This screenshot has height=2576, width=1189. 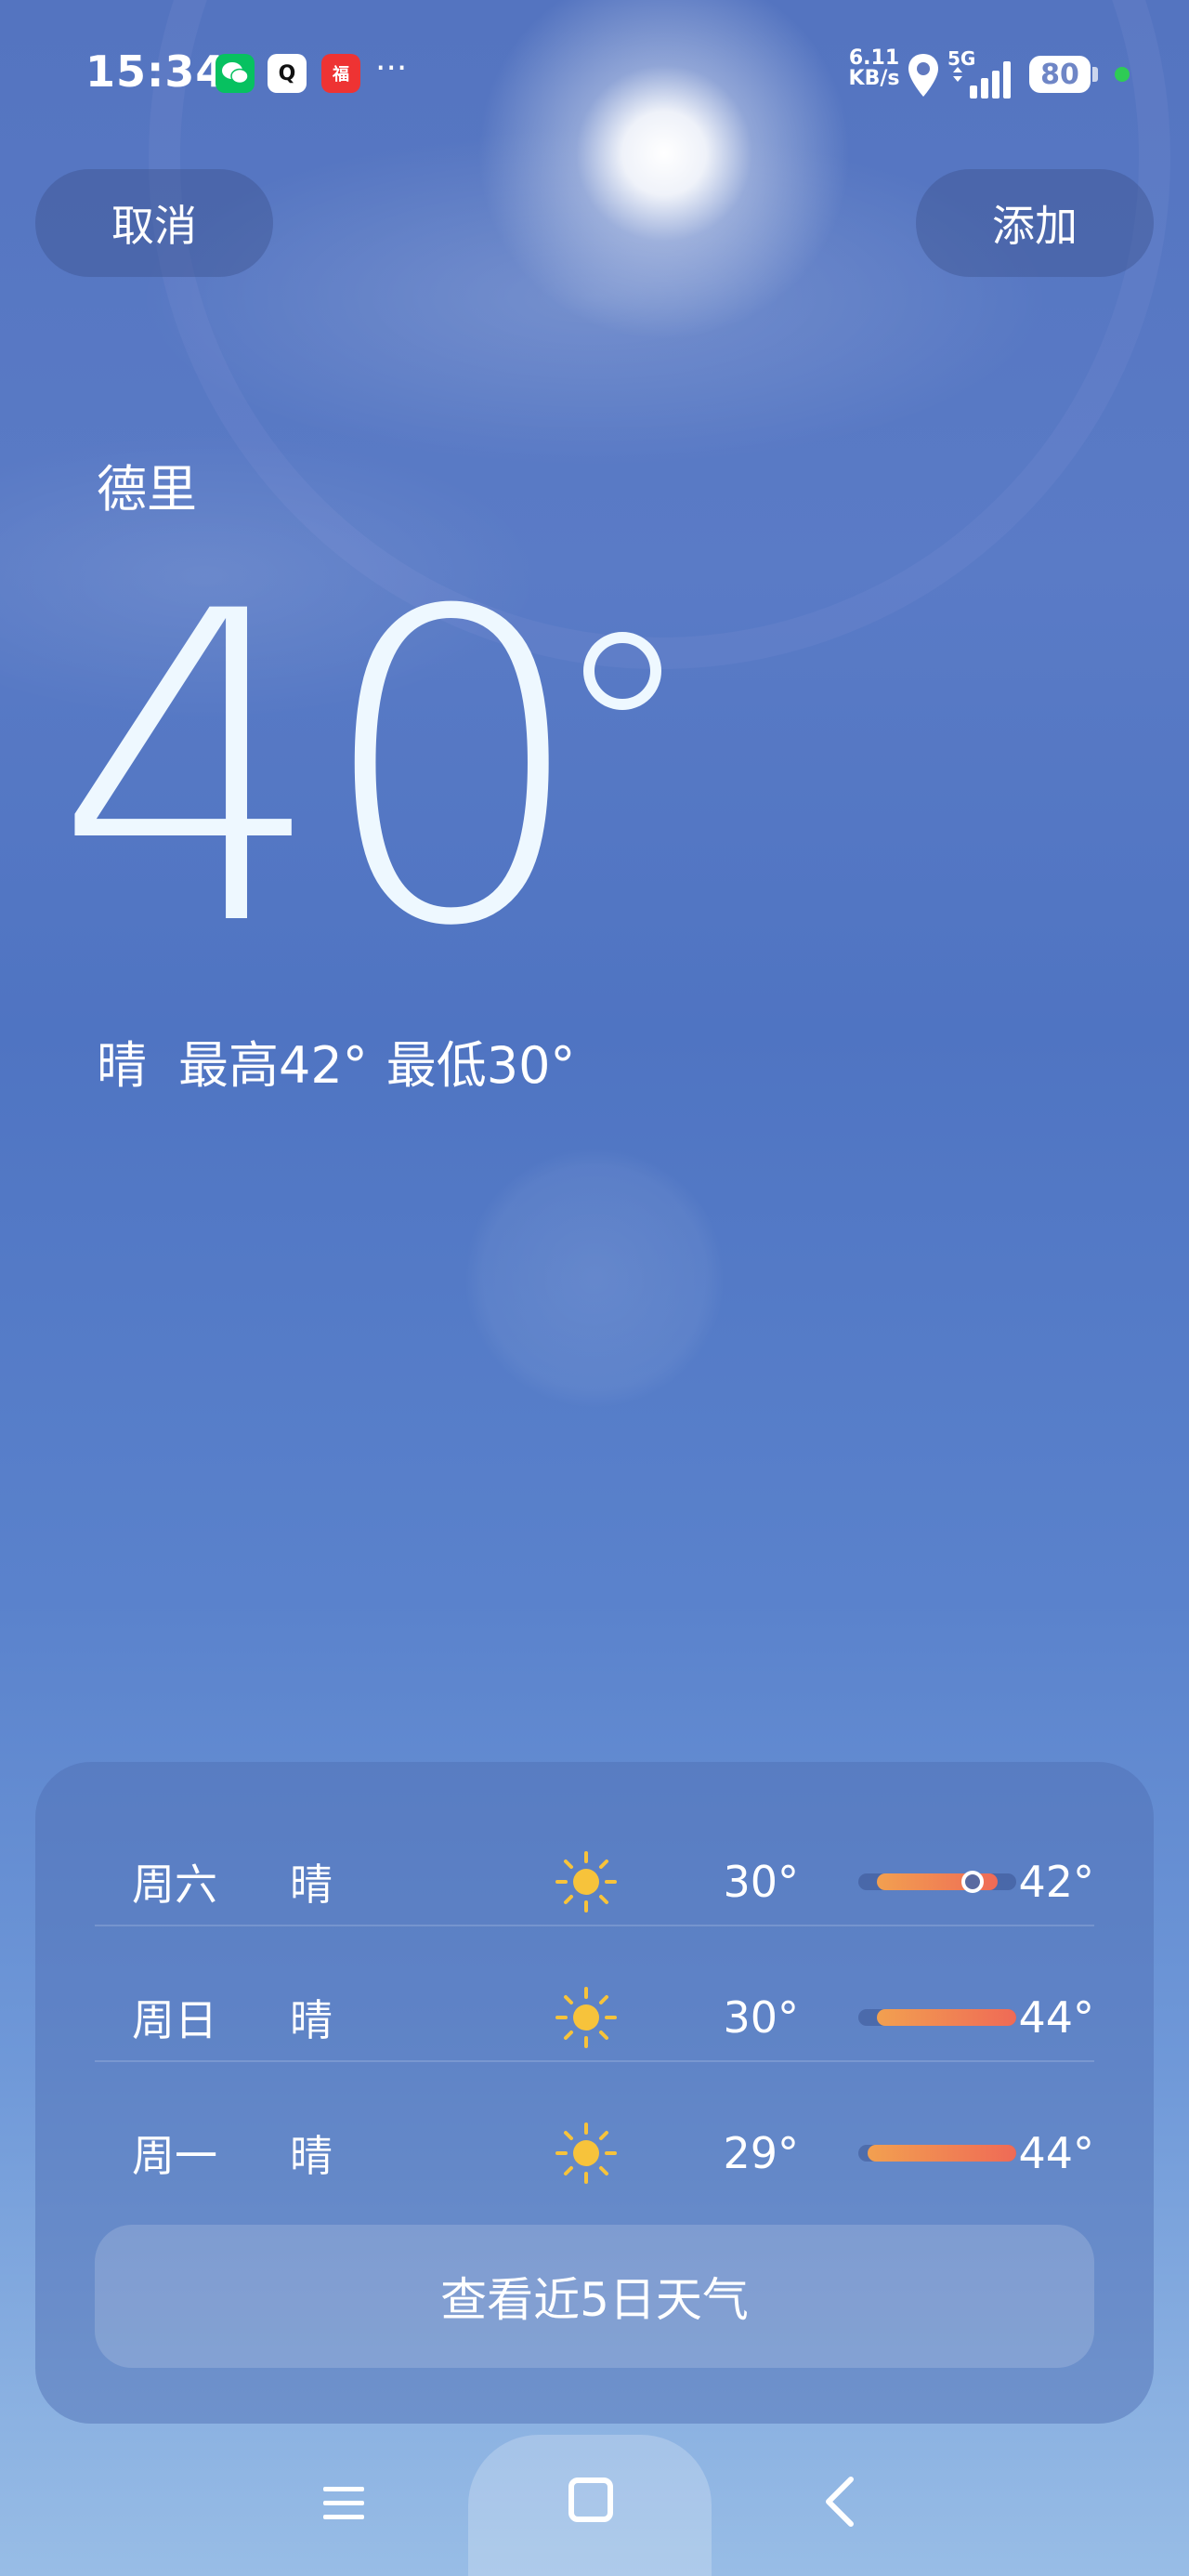 I want to click on location-icon, so click(x=923, y=75).